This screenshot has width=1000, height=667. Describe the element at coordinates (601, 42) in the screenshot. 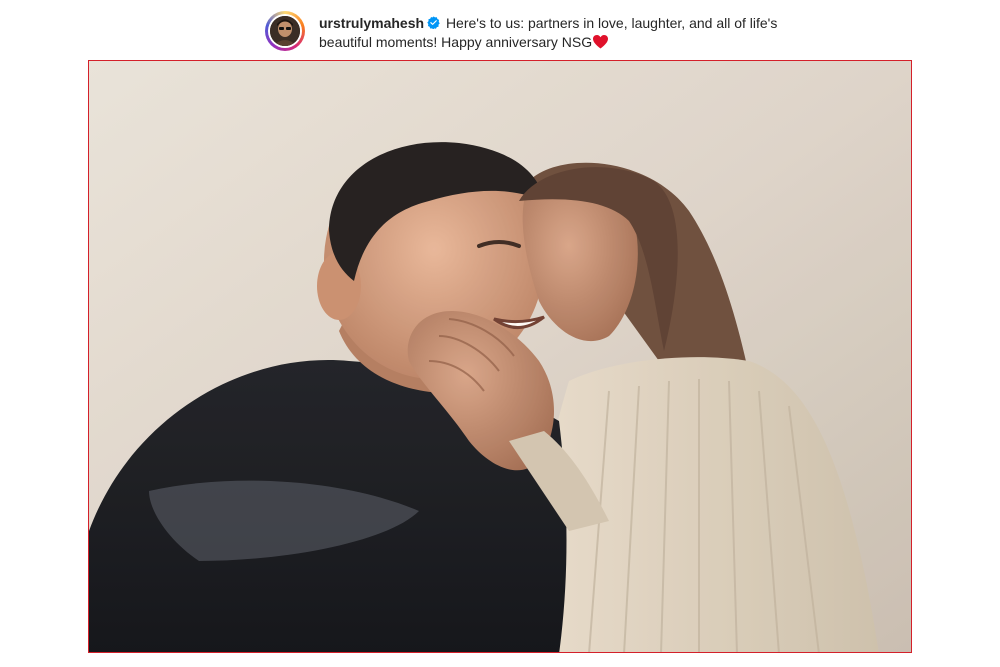

I see `red-heart-icon` at that location.